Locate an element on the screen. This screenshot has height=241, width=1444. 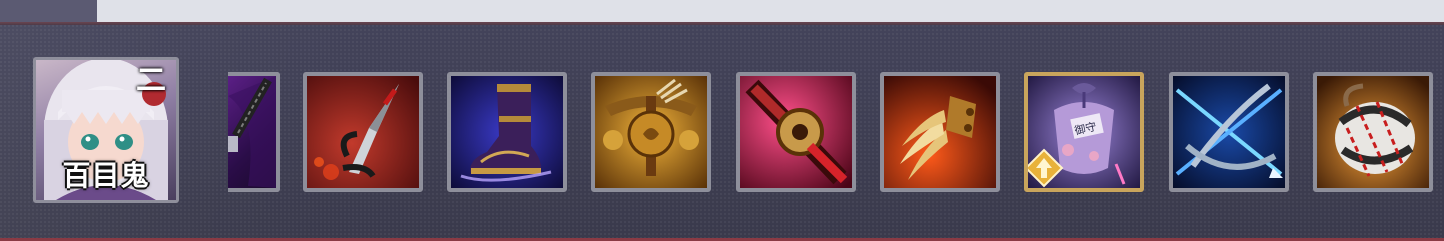
hero-grade-badge: 二 is located at coordinates (151, 80).